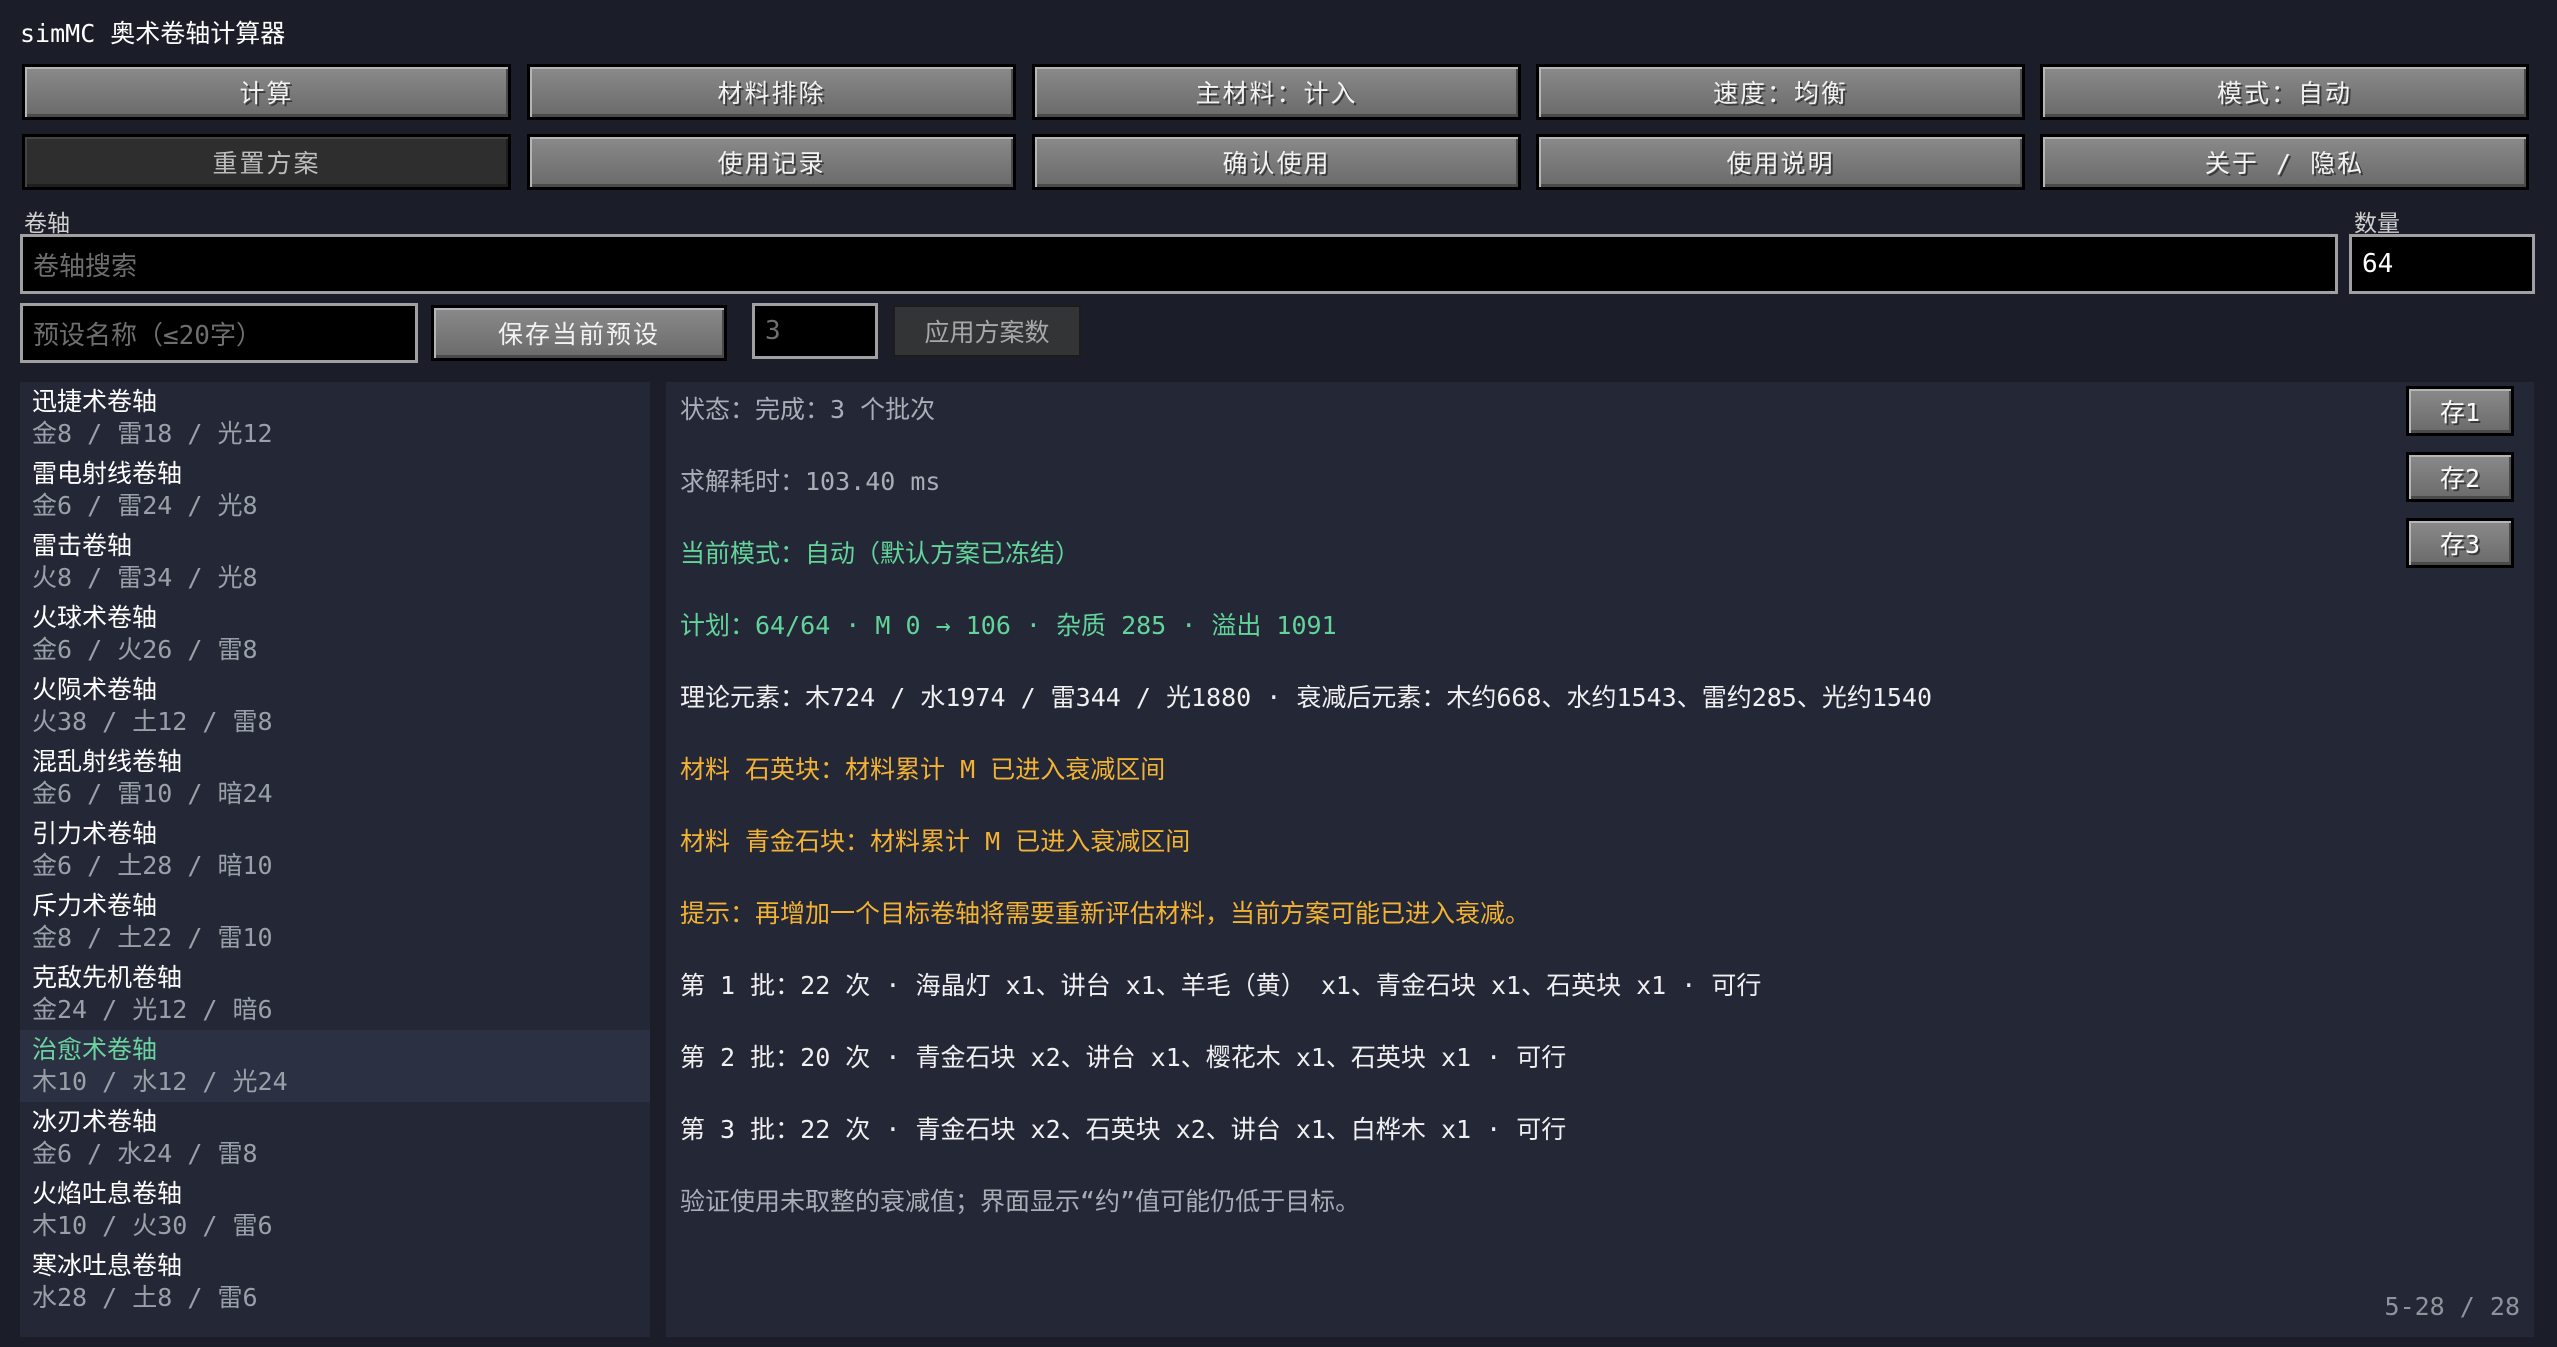  What do you see at coordinates (152, 721) in the screenshot?
I see `scroll-elements: 火38 / 土12 / 雷8` at bounding box center [152, 721].